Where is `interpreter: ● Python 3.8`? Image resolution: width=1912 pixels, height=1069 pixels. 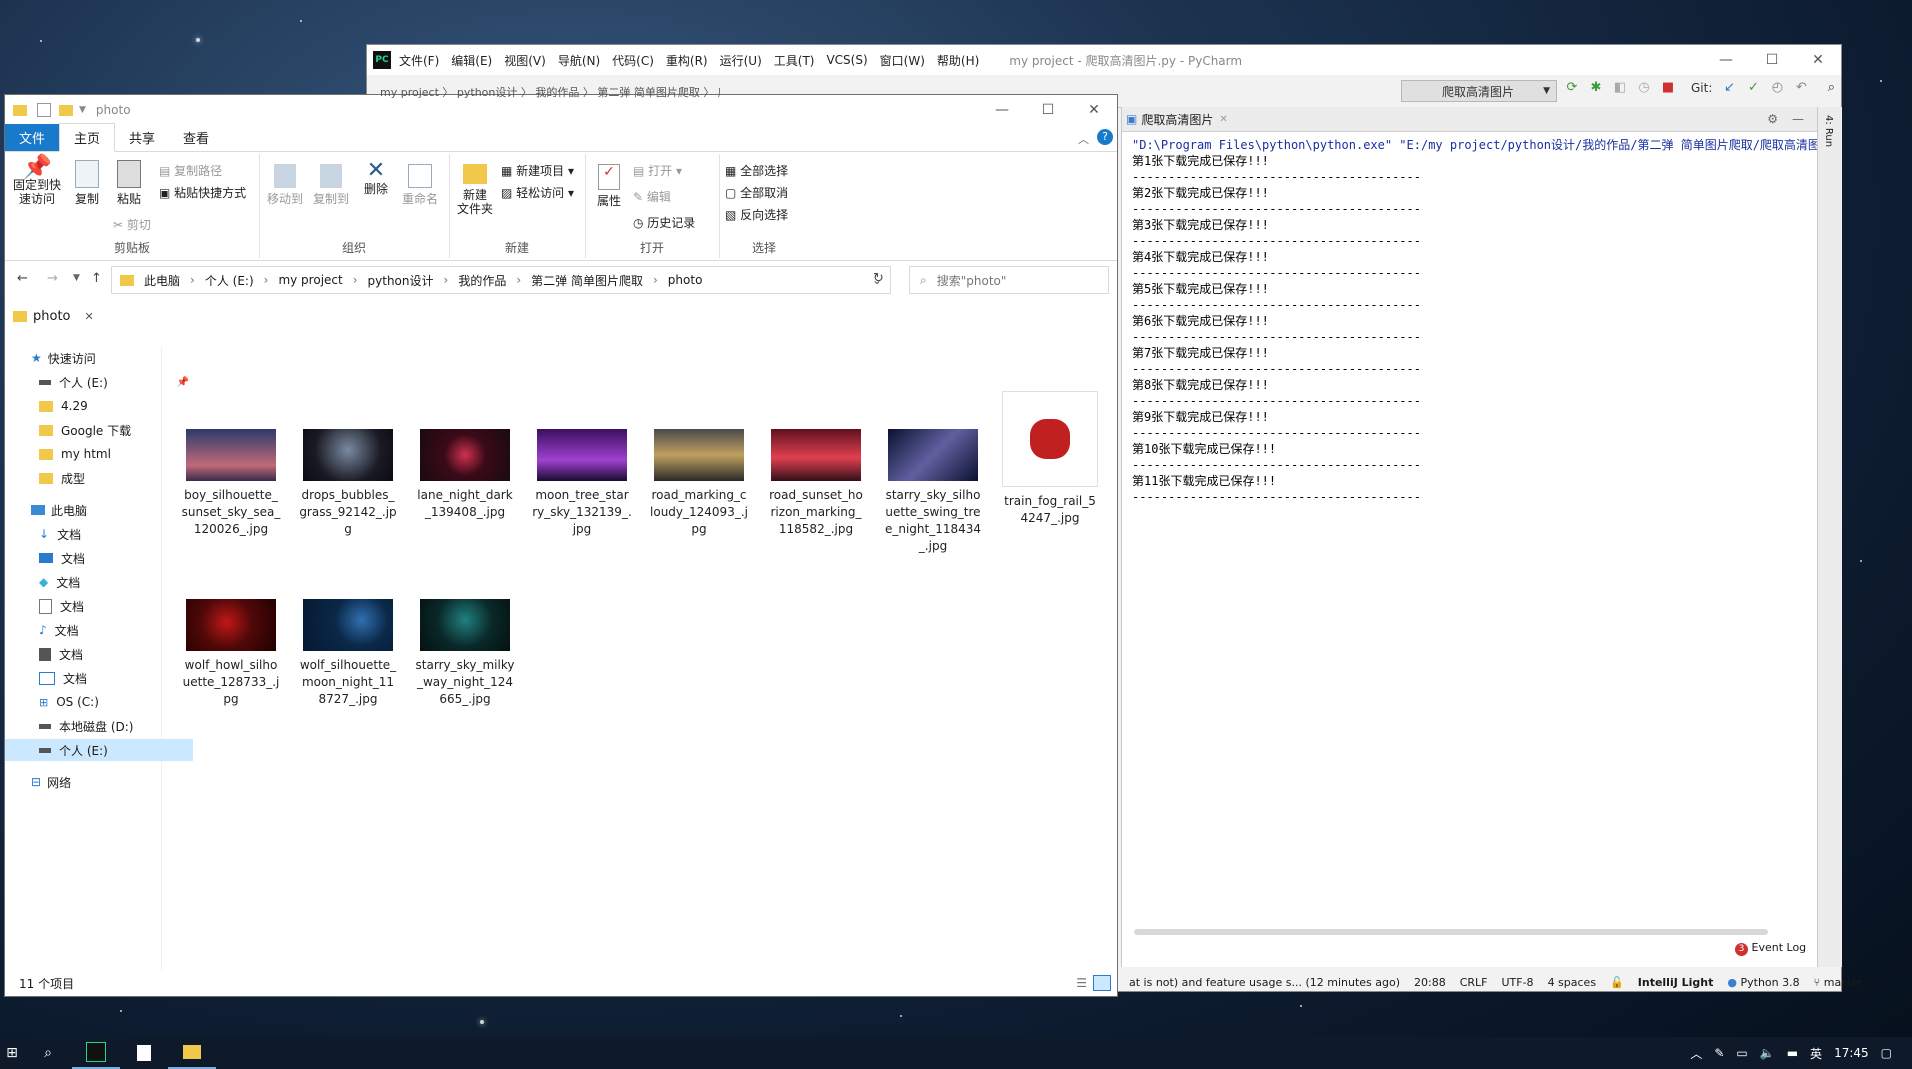 interpreter: ● Python 3.8 is located at coordinates (1763, 982).